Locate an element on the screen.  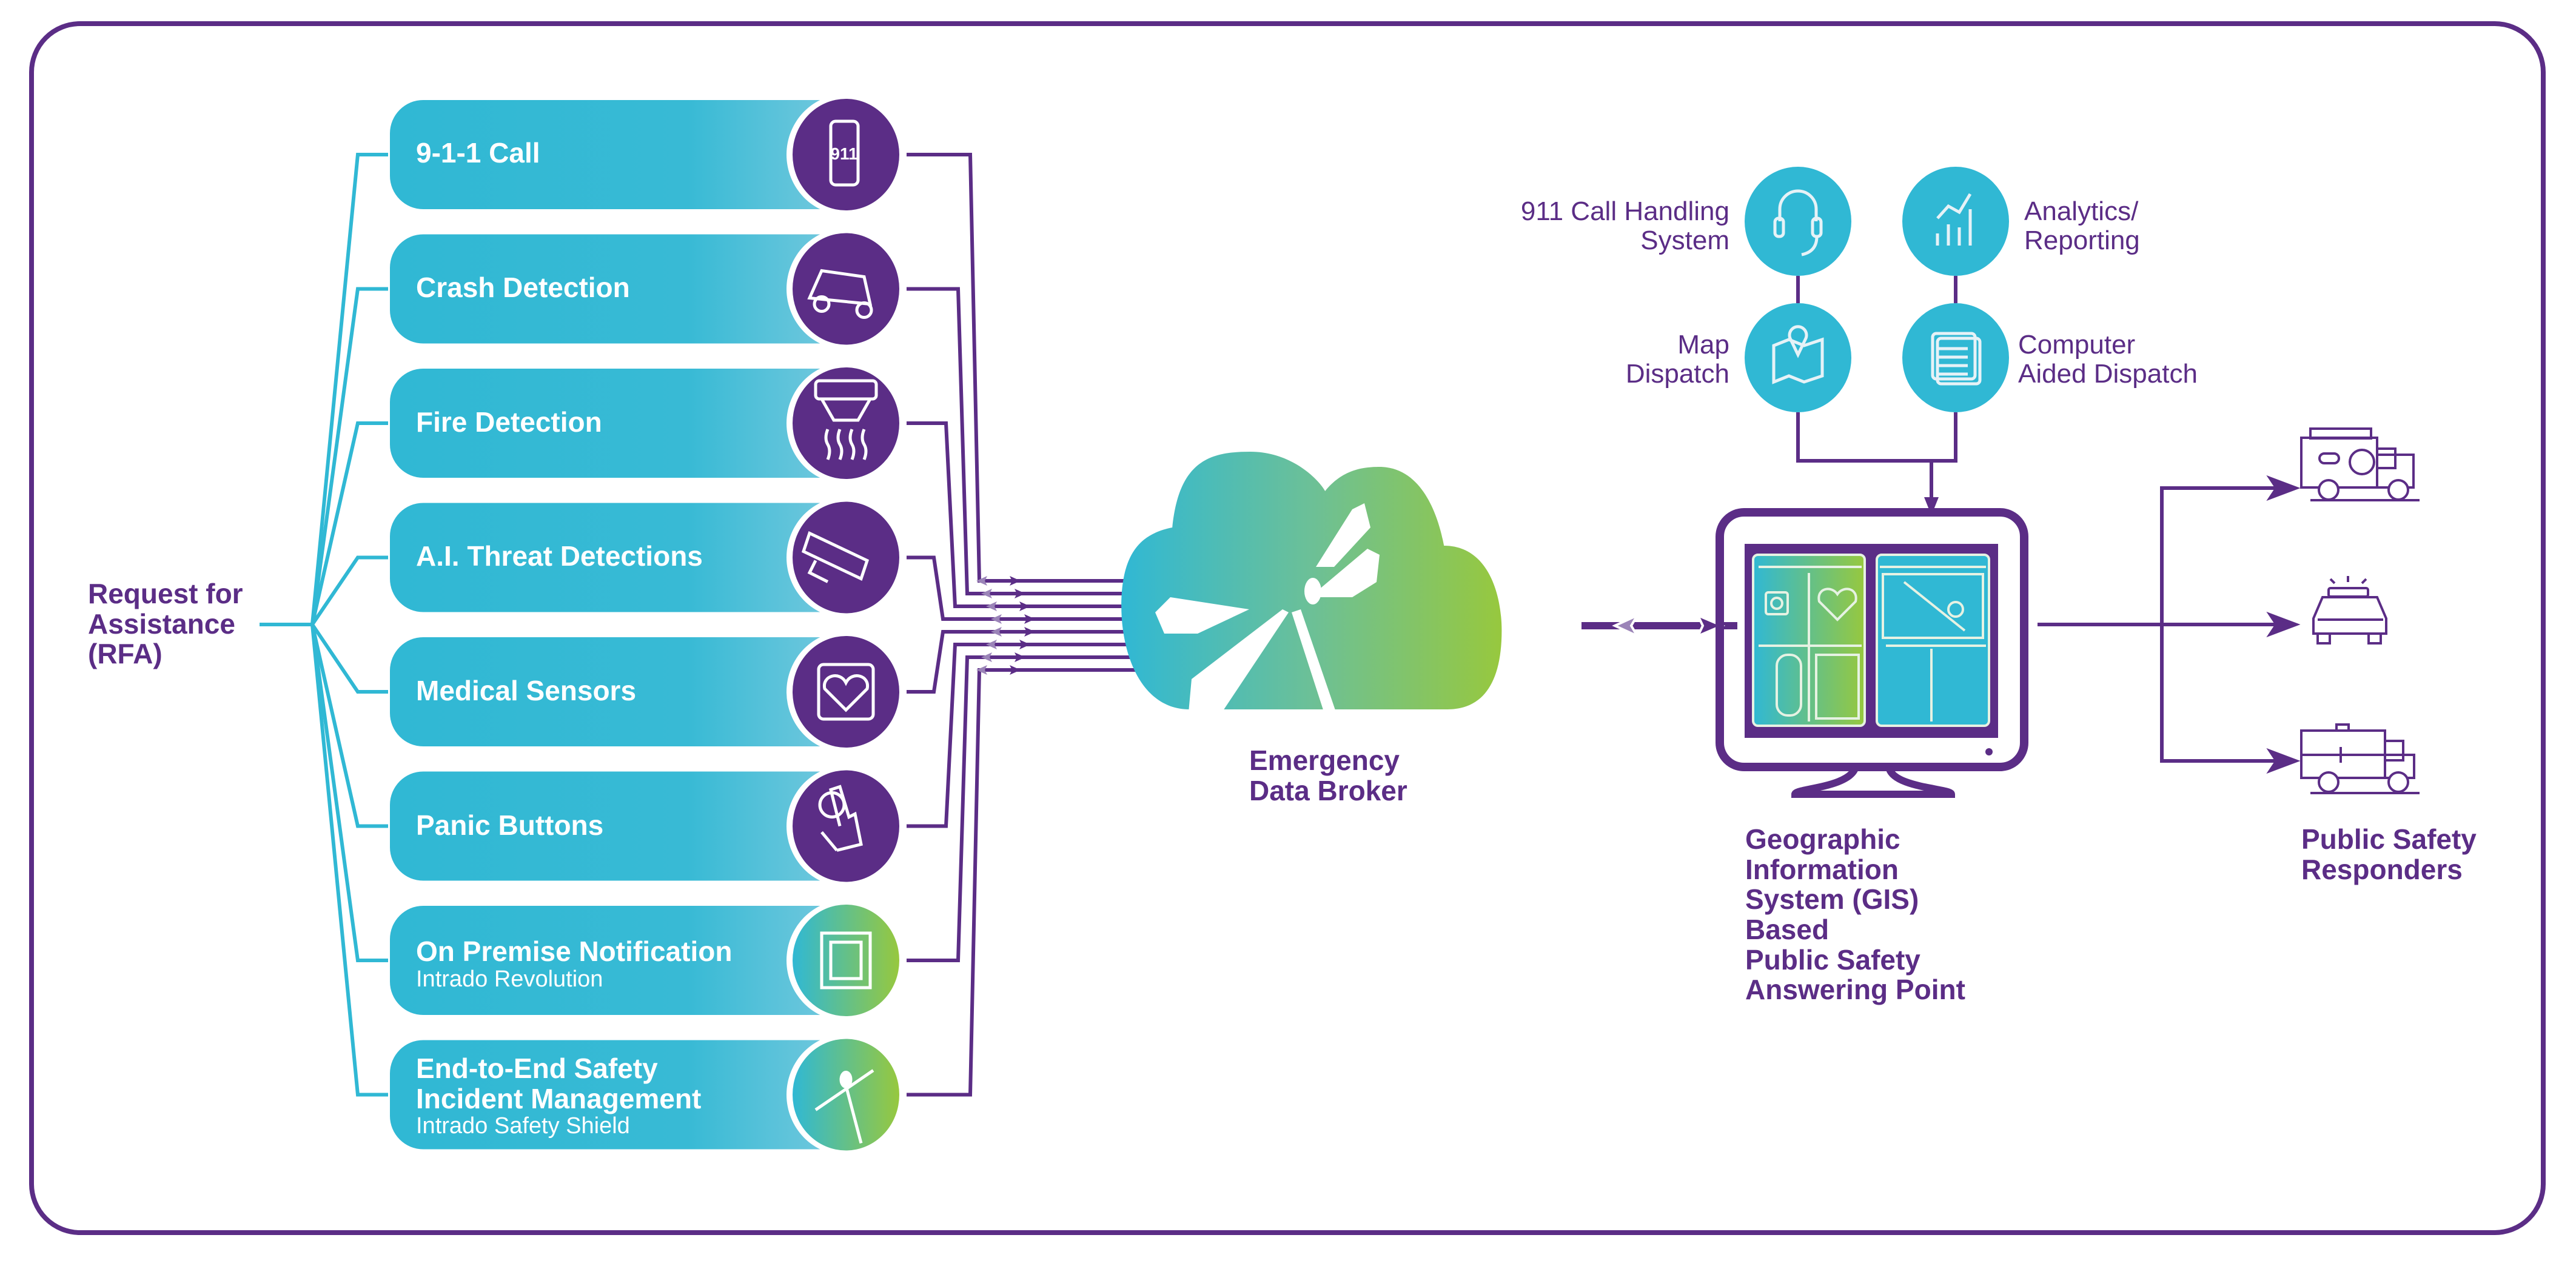
service-label-call-handling: 911 Call Handling System is located at coordinates (1592, 226).